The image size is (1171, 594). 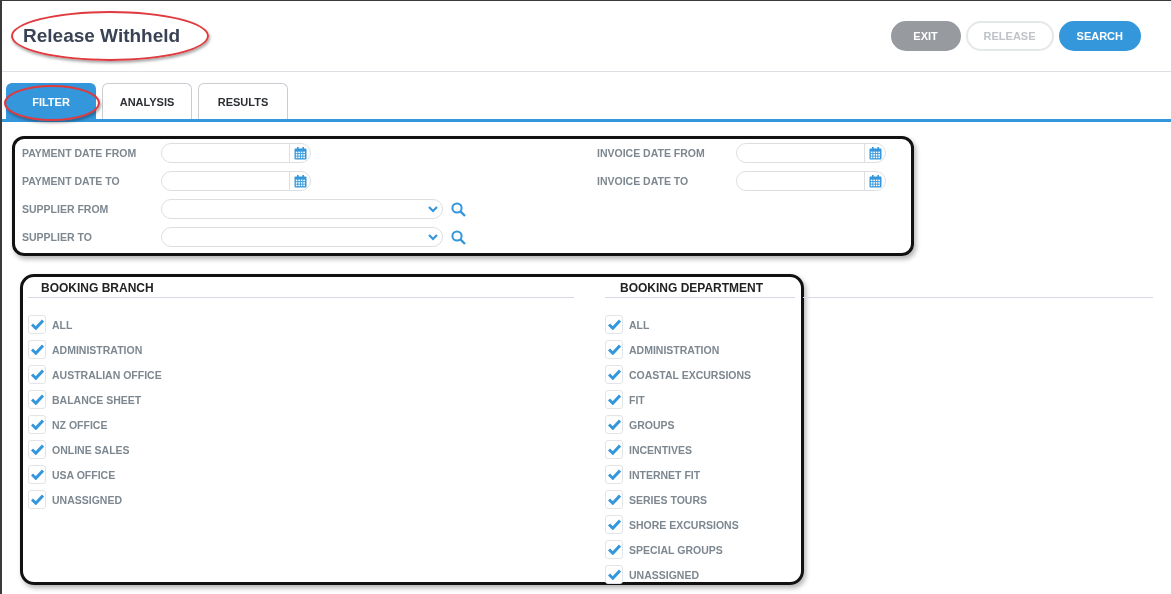 What do you see at coordinates (925, 36) in the screenshot?
I see `action-button: EXIT` at bounding box center [925, 36].